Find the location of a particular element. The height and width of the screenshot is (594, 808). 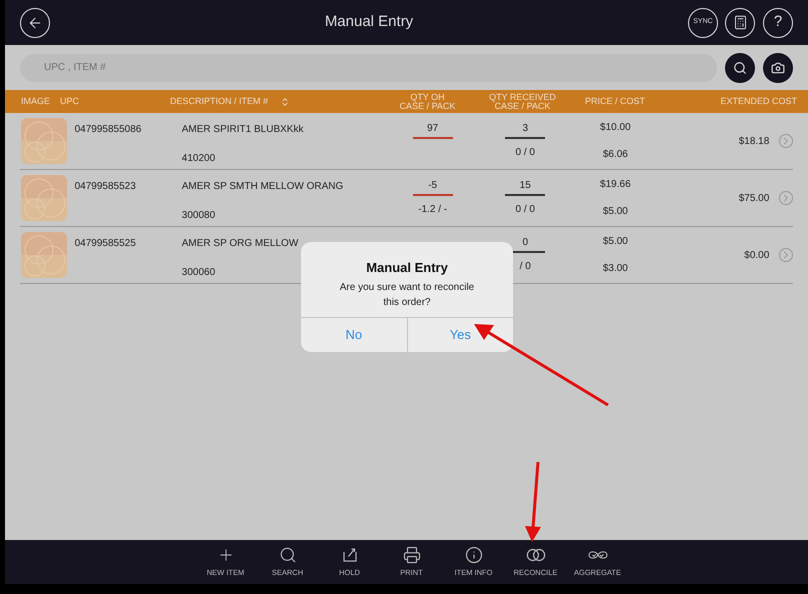

description-text: AMER SP ORG MELLOW is located at coordinates (241, 244).